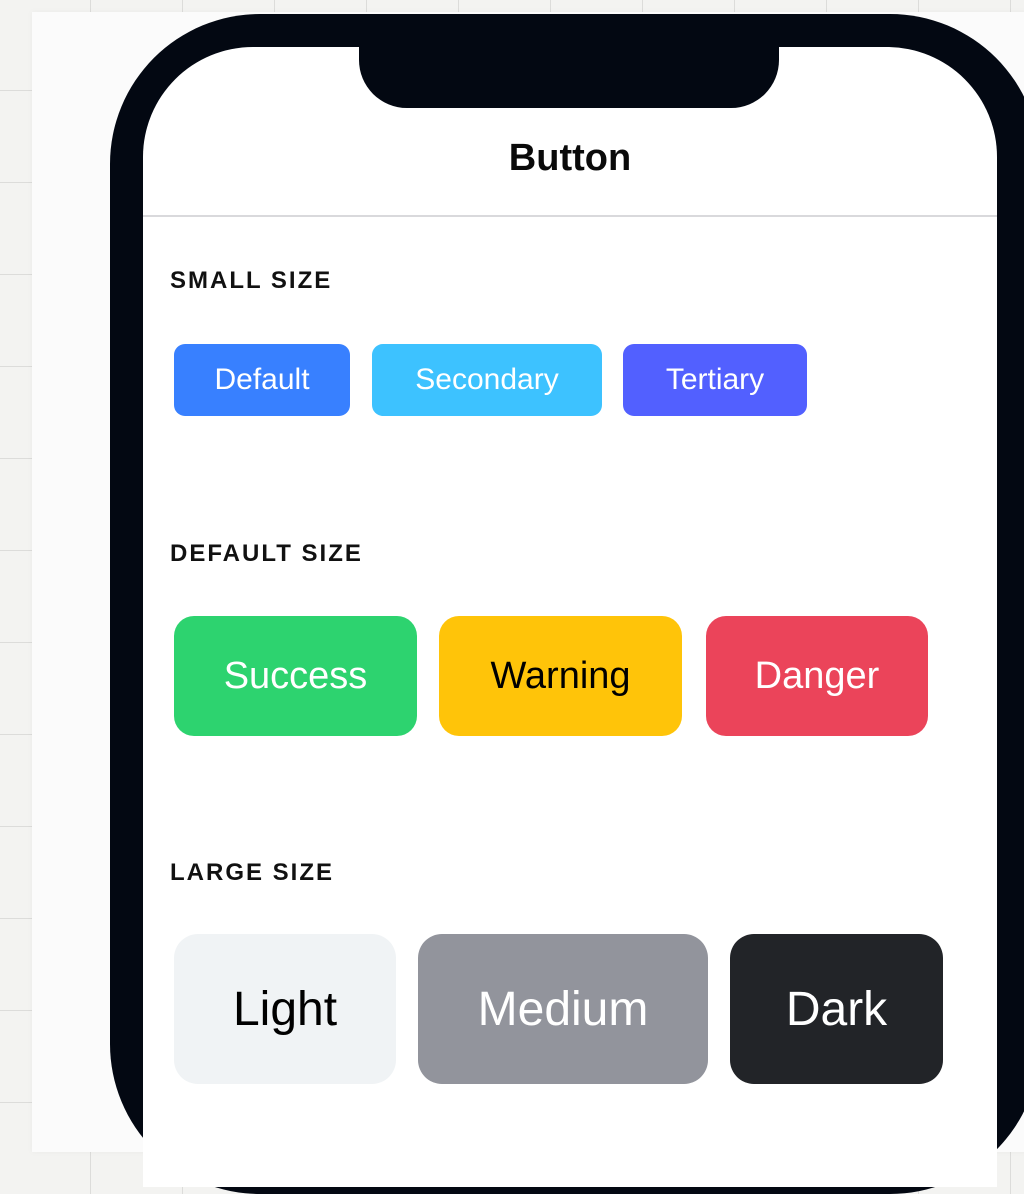  I want to click on section-label-large: LARGE SIZE, so click(252, 872).